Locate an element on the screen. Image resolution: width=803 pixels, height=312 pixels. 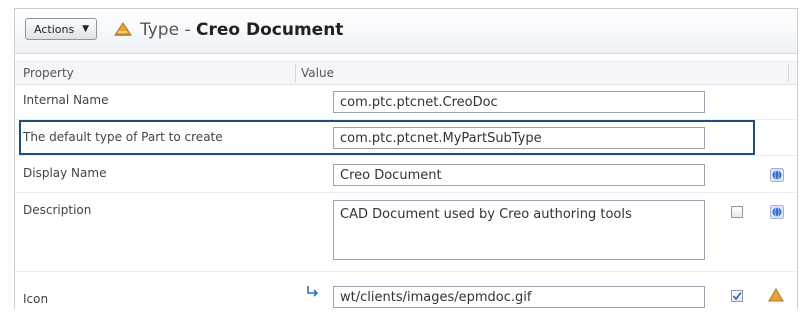
property-label: Internal Name is located at coordinates (66, 100).